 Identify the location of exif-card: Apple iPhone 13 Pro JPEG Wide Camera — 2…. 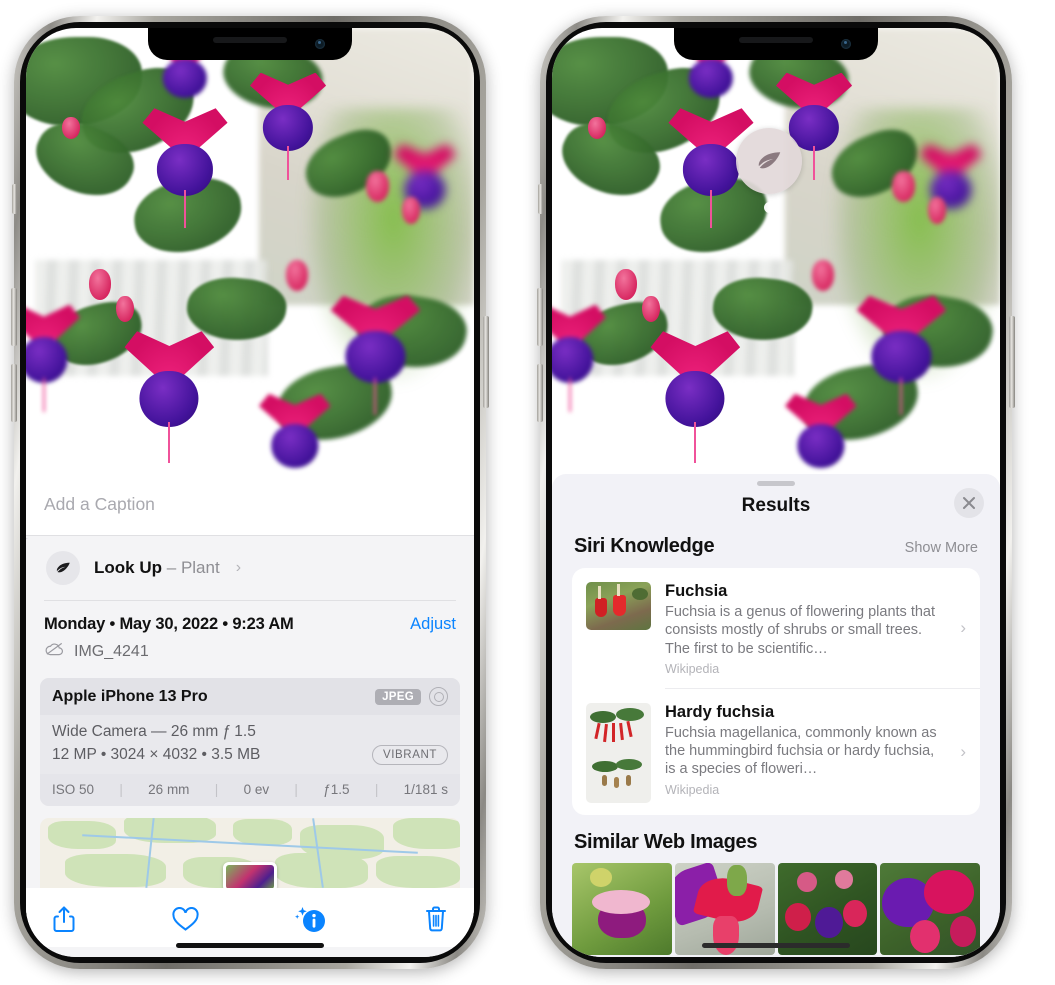
(250, 742).